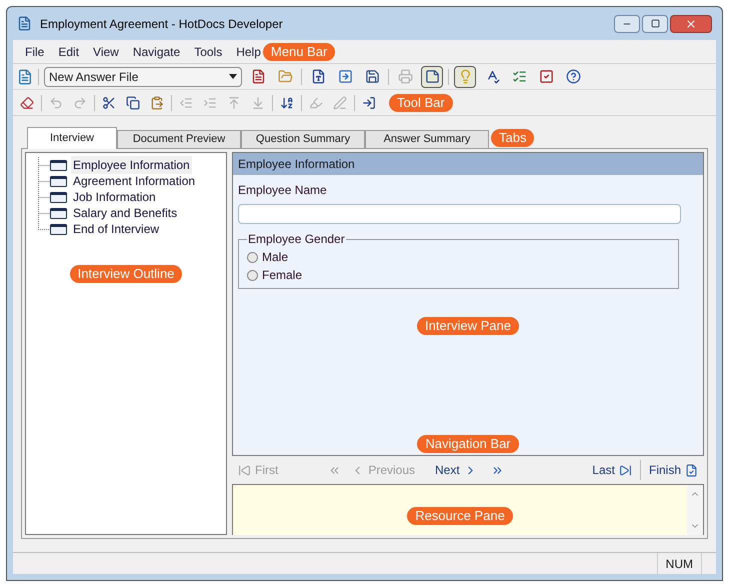 The height and width of the screenshot is (585, 730). What do you see at coordinates (421, 103) in the screenshot?
I see `callout-label: Tool Bar` at bounding box center [421, 103].